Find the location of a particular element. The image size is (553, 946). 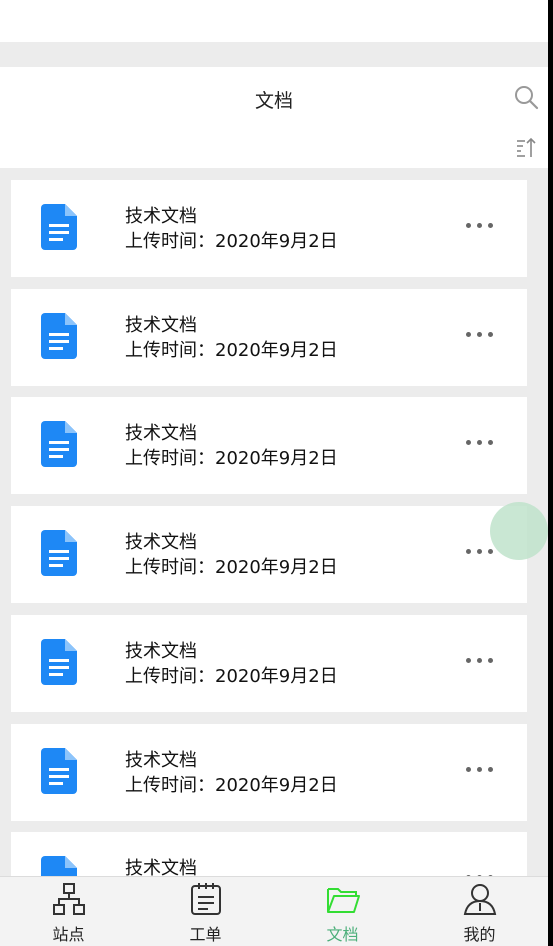

bottom-tab-bar: 站点 工单 文档 我的 is located at coordinates (274, 911).